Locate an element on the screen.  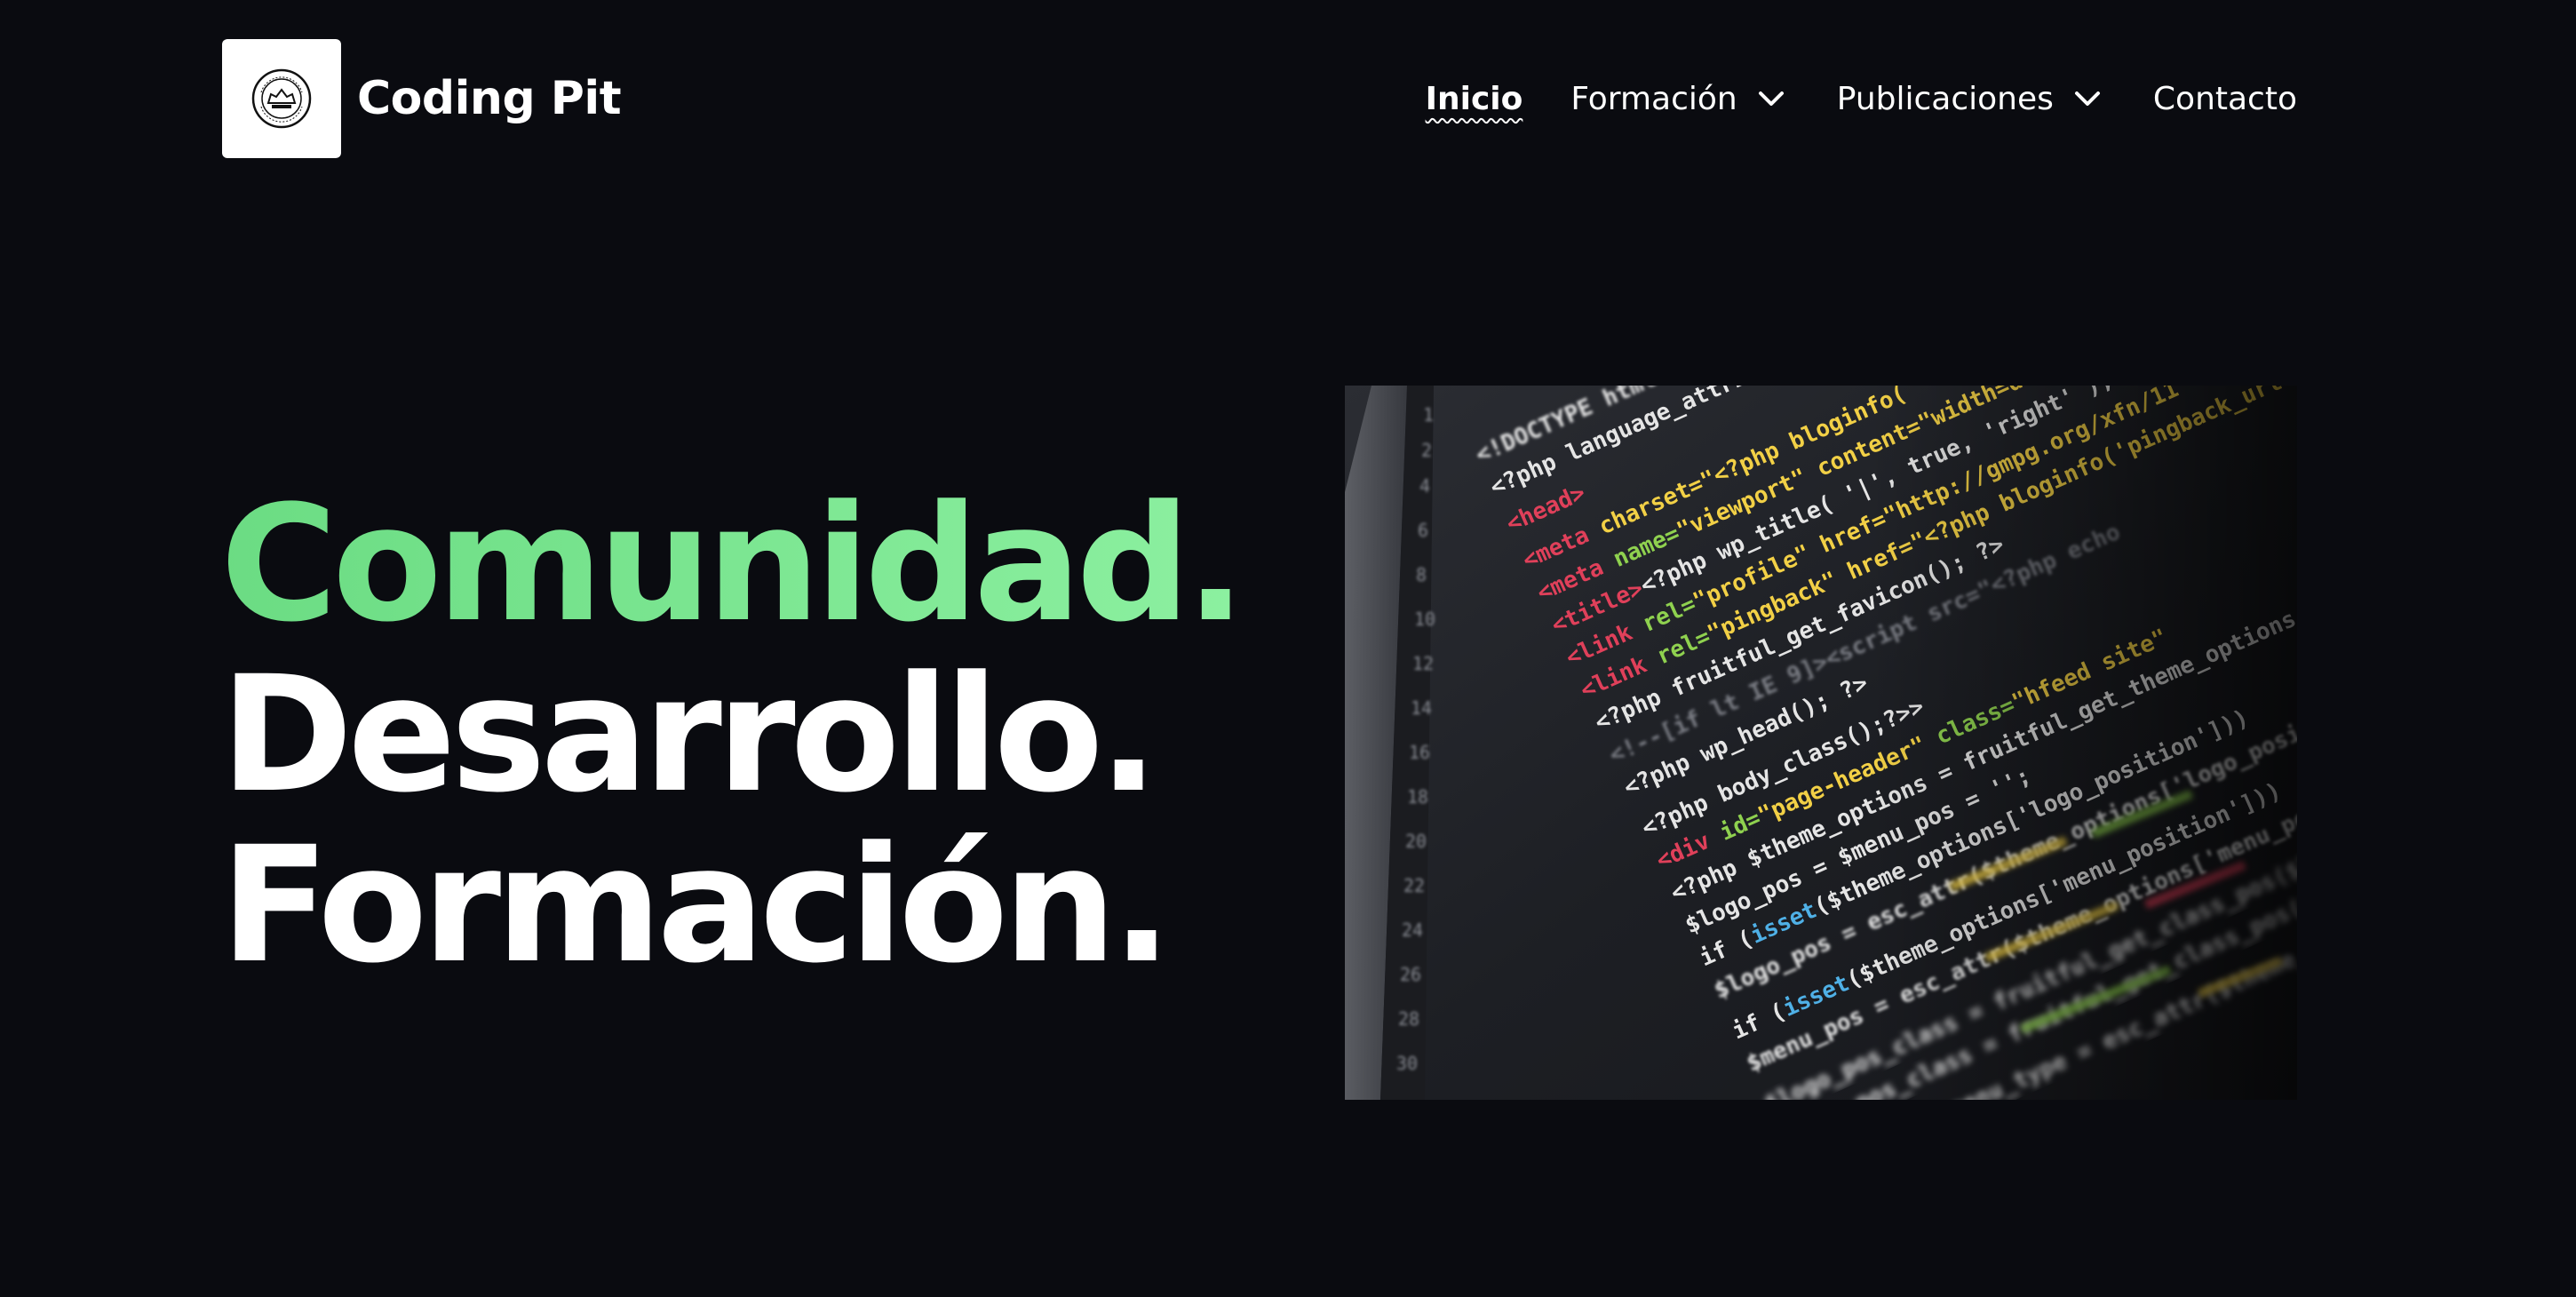
main-nav: Inicio Formación Publicaciones Contacto is located at coordinates (1861, 99).